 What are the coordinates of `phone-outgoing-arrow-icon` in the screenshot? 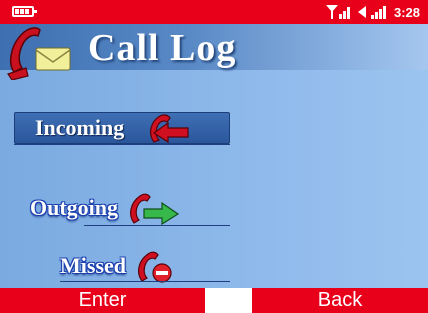 It's located at (155, 209).